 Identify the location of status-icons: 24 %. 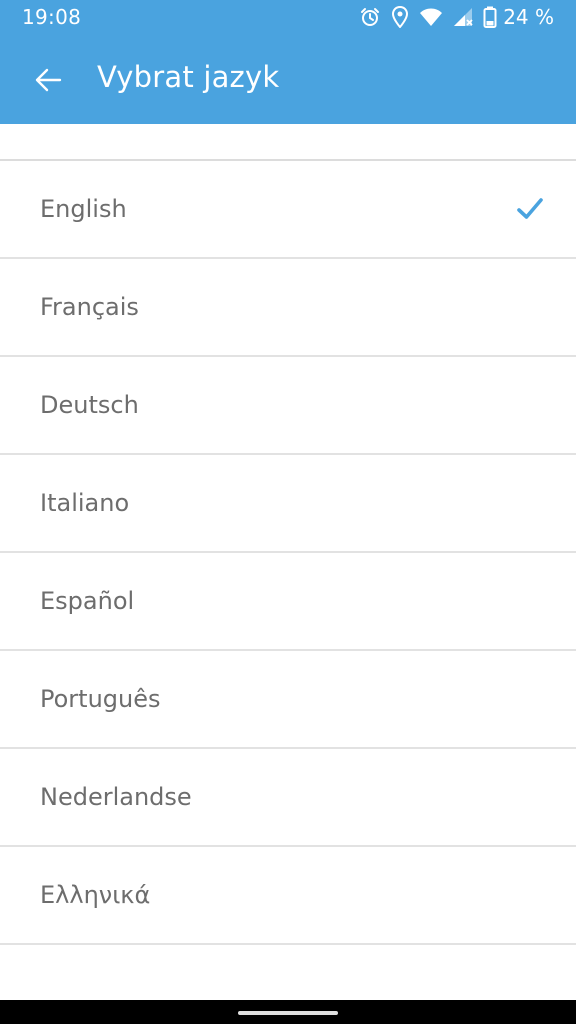
(456, 17).